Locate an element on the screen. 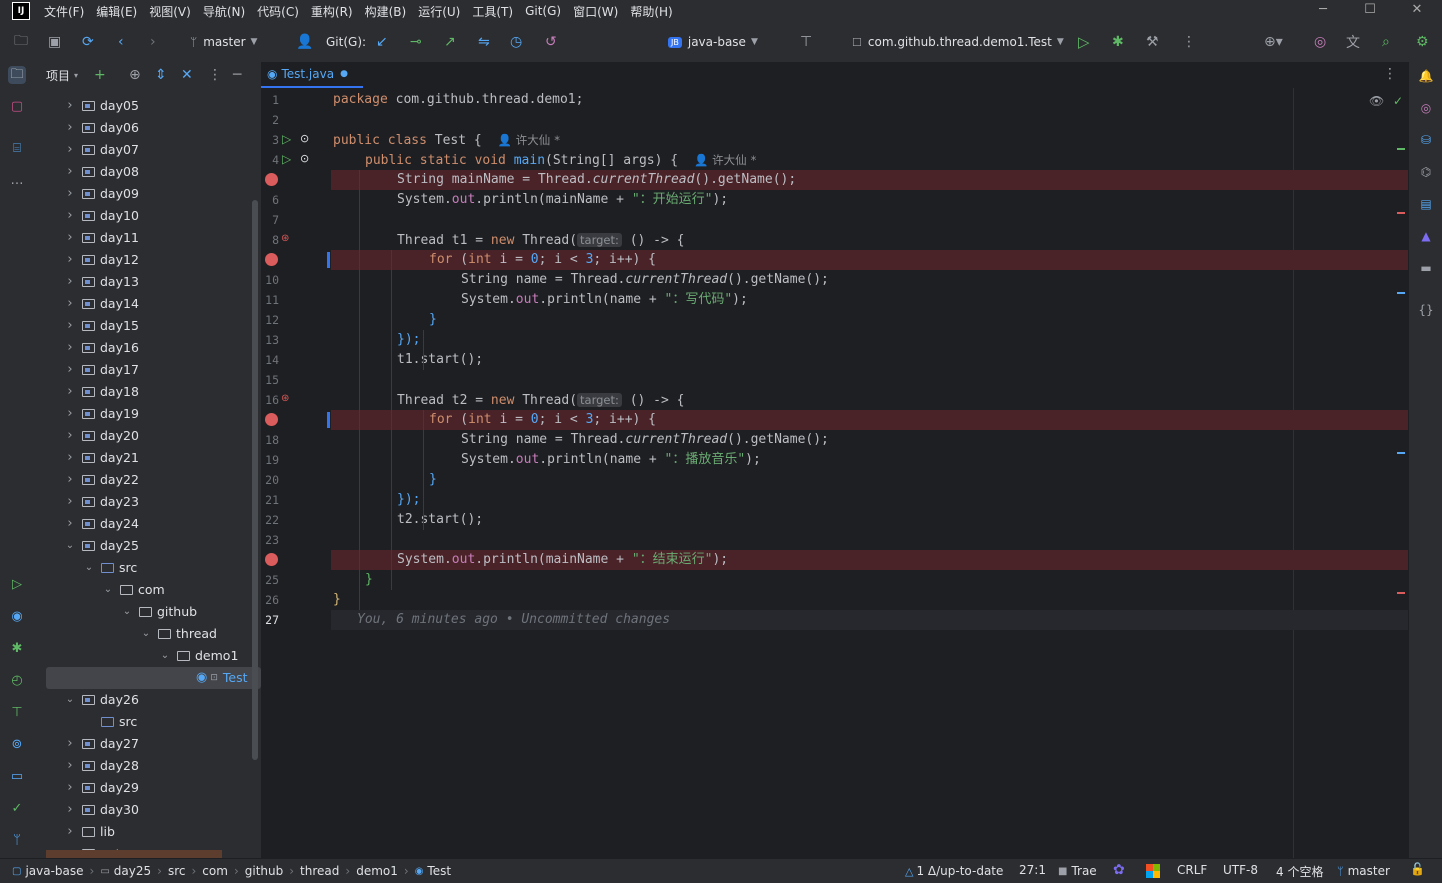 This screenshot has width=1442, height=883. tree-item-day27: › day27 is located at coordinates (101, 744).